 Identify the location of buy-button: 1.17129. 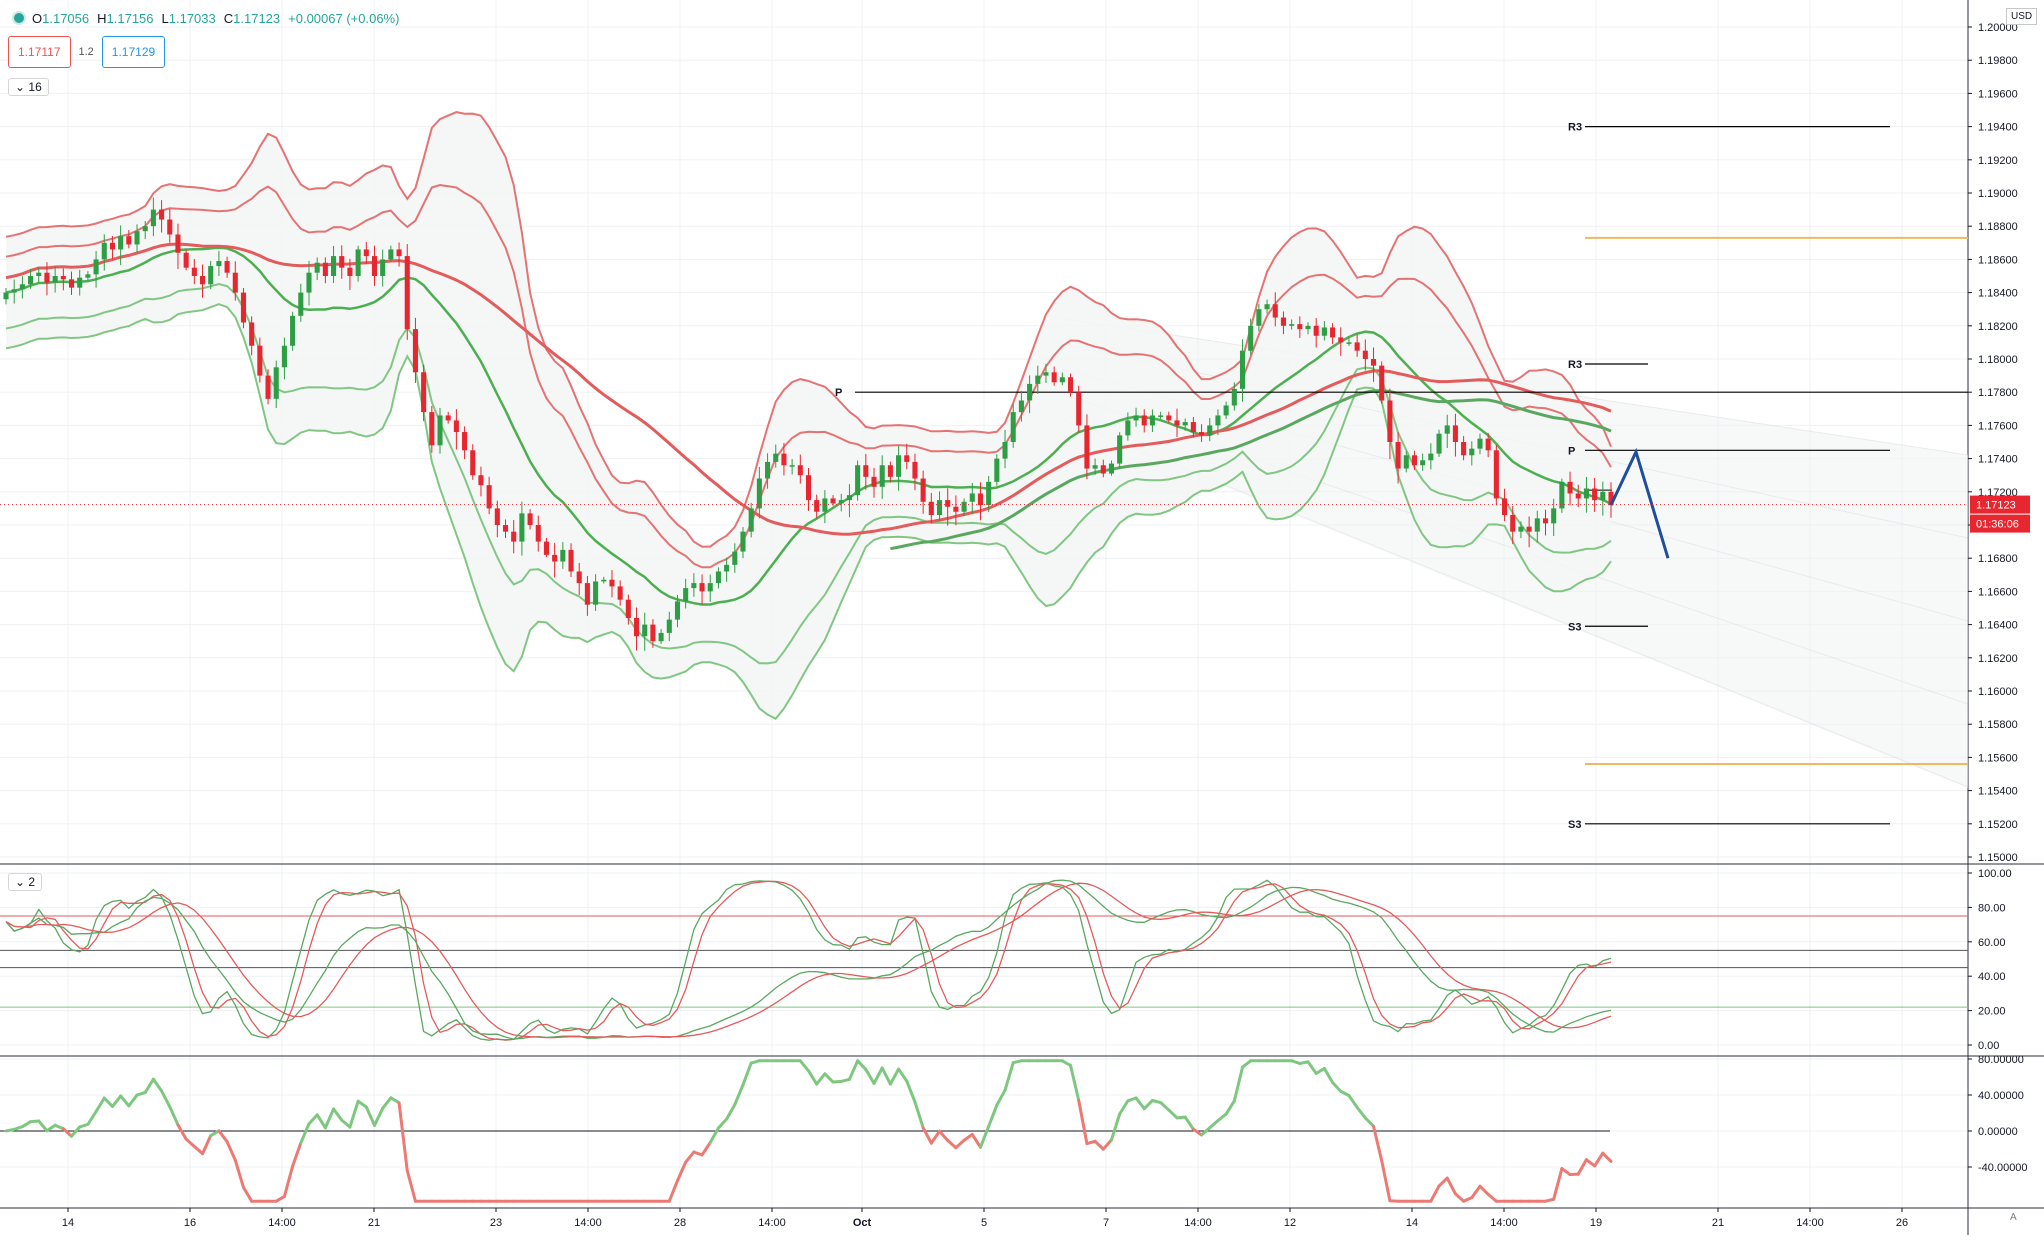
(133, 52).